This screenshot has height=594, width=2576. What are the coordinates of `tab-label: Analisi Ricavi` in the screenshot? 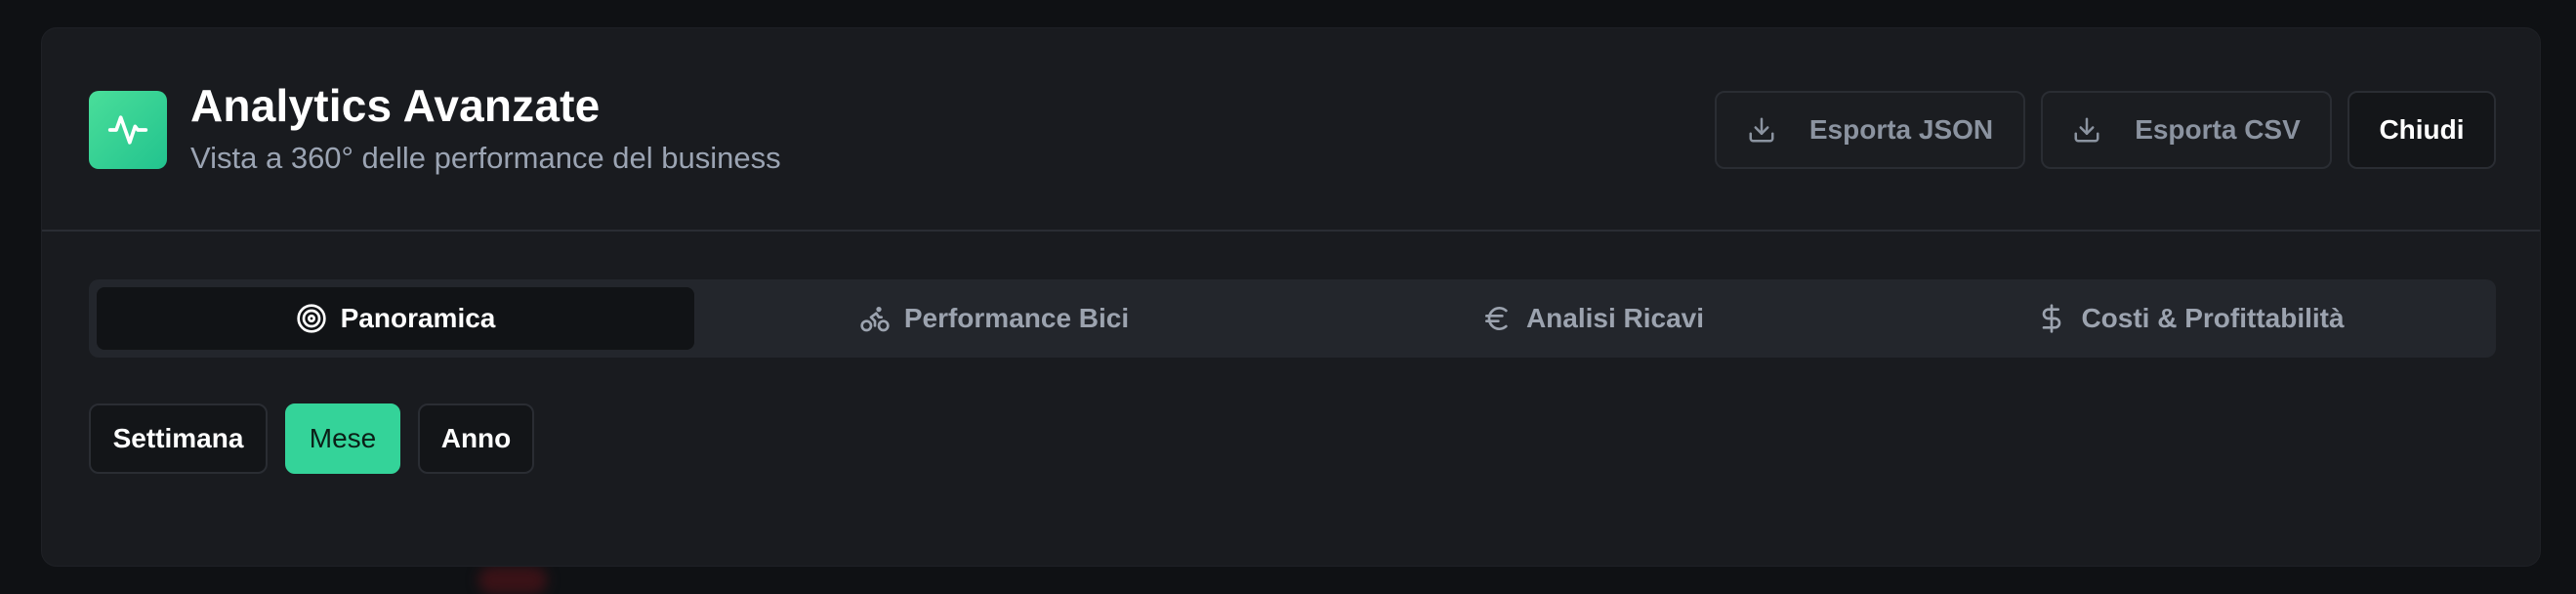 It's located at (1615, 318).